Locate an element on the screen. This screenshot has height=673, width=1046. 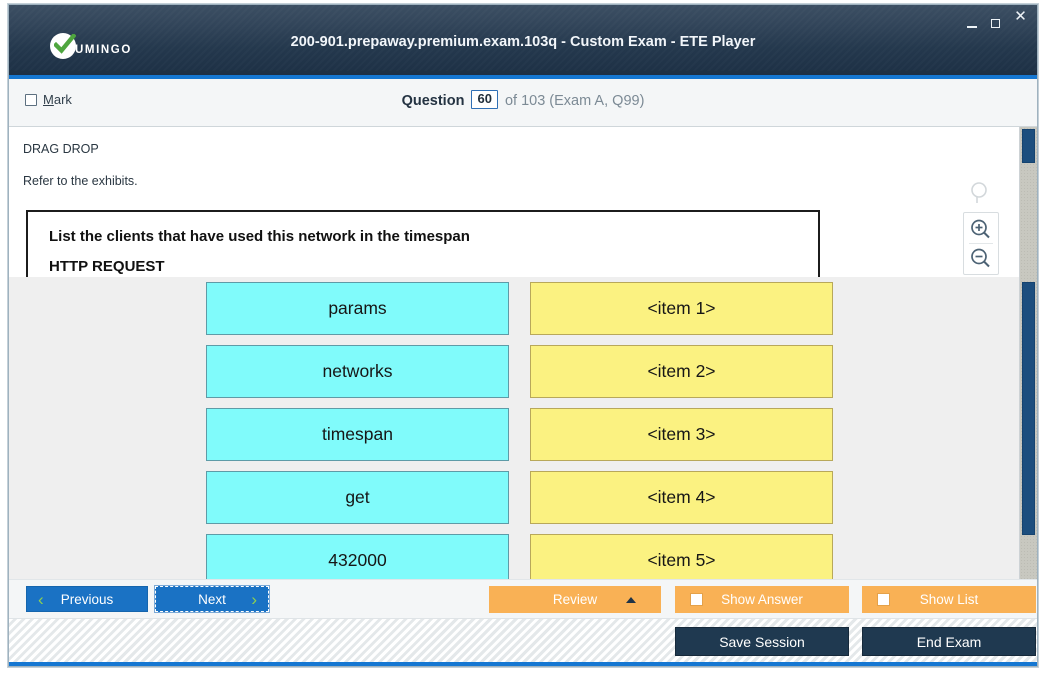
dragdrop-target-tile: <item 1> is located at coordinates (681, 308).